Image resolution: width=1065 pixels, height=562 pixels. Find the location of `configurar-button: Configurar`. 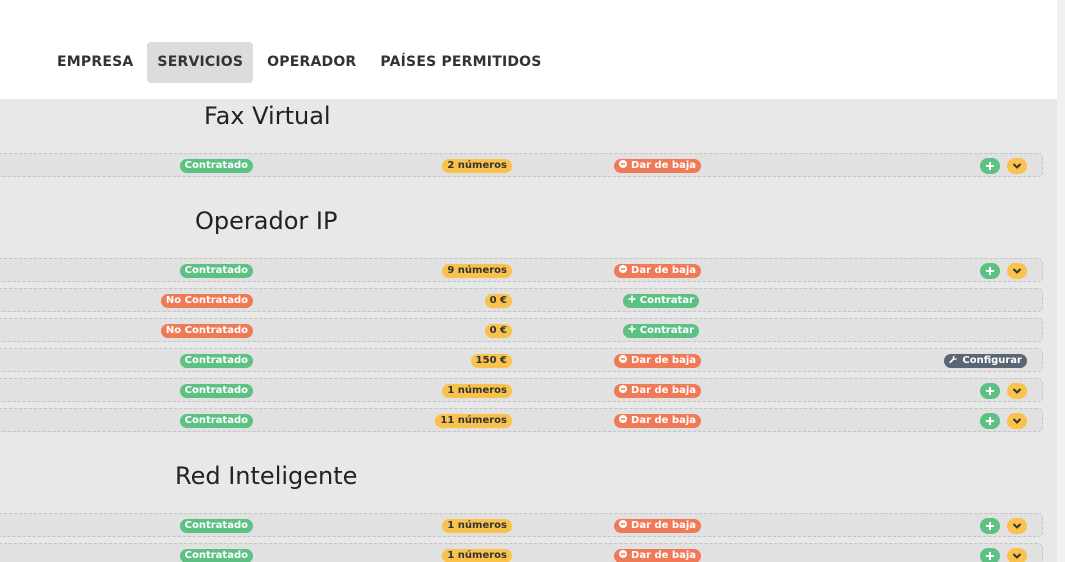

configurar-button: Configurar is located at coordinates (985, 361).